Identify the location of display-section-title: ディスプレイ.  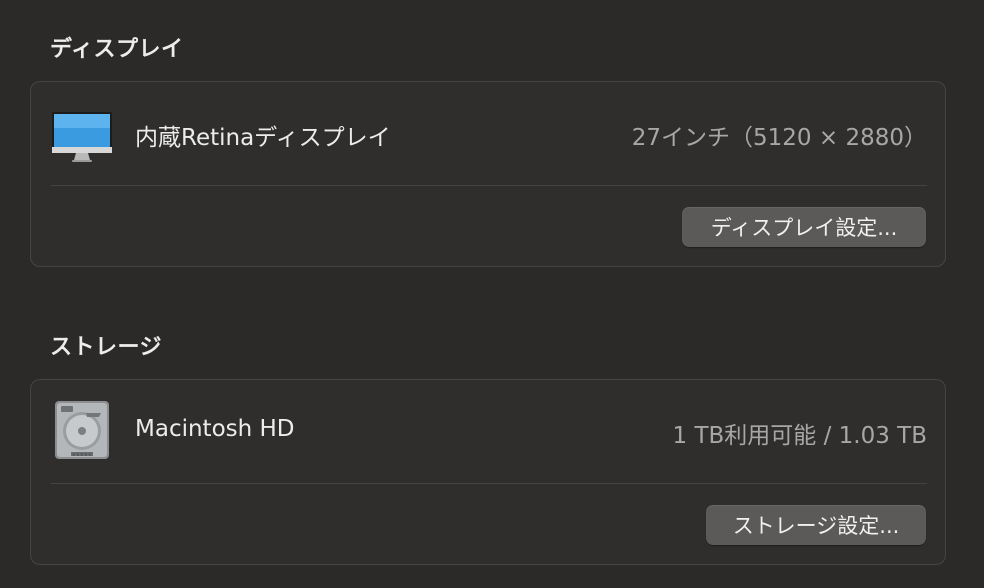
(117, 49).